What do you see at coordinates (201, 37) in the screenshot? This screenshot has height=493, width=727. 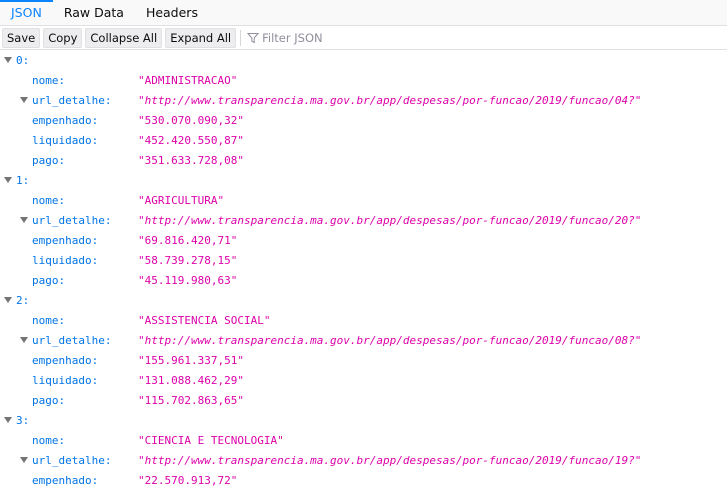 I see `expand-all-button: Expand All` at bounding box center [201, 37].